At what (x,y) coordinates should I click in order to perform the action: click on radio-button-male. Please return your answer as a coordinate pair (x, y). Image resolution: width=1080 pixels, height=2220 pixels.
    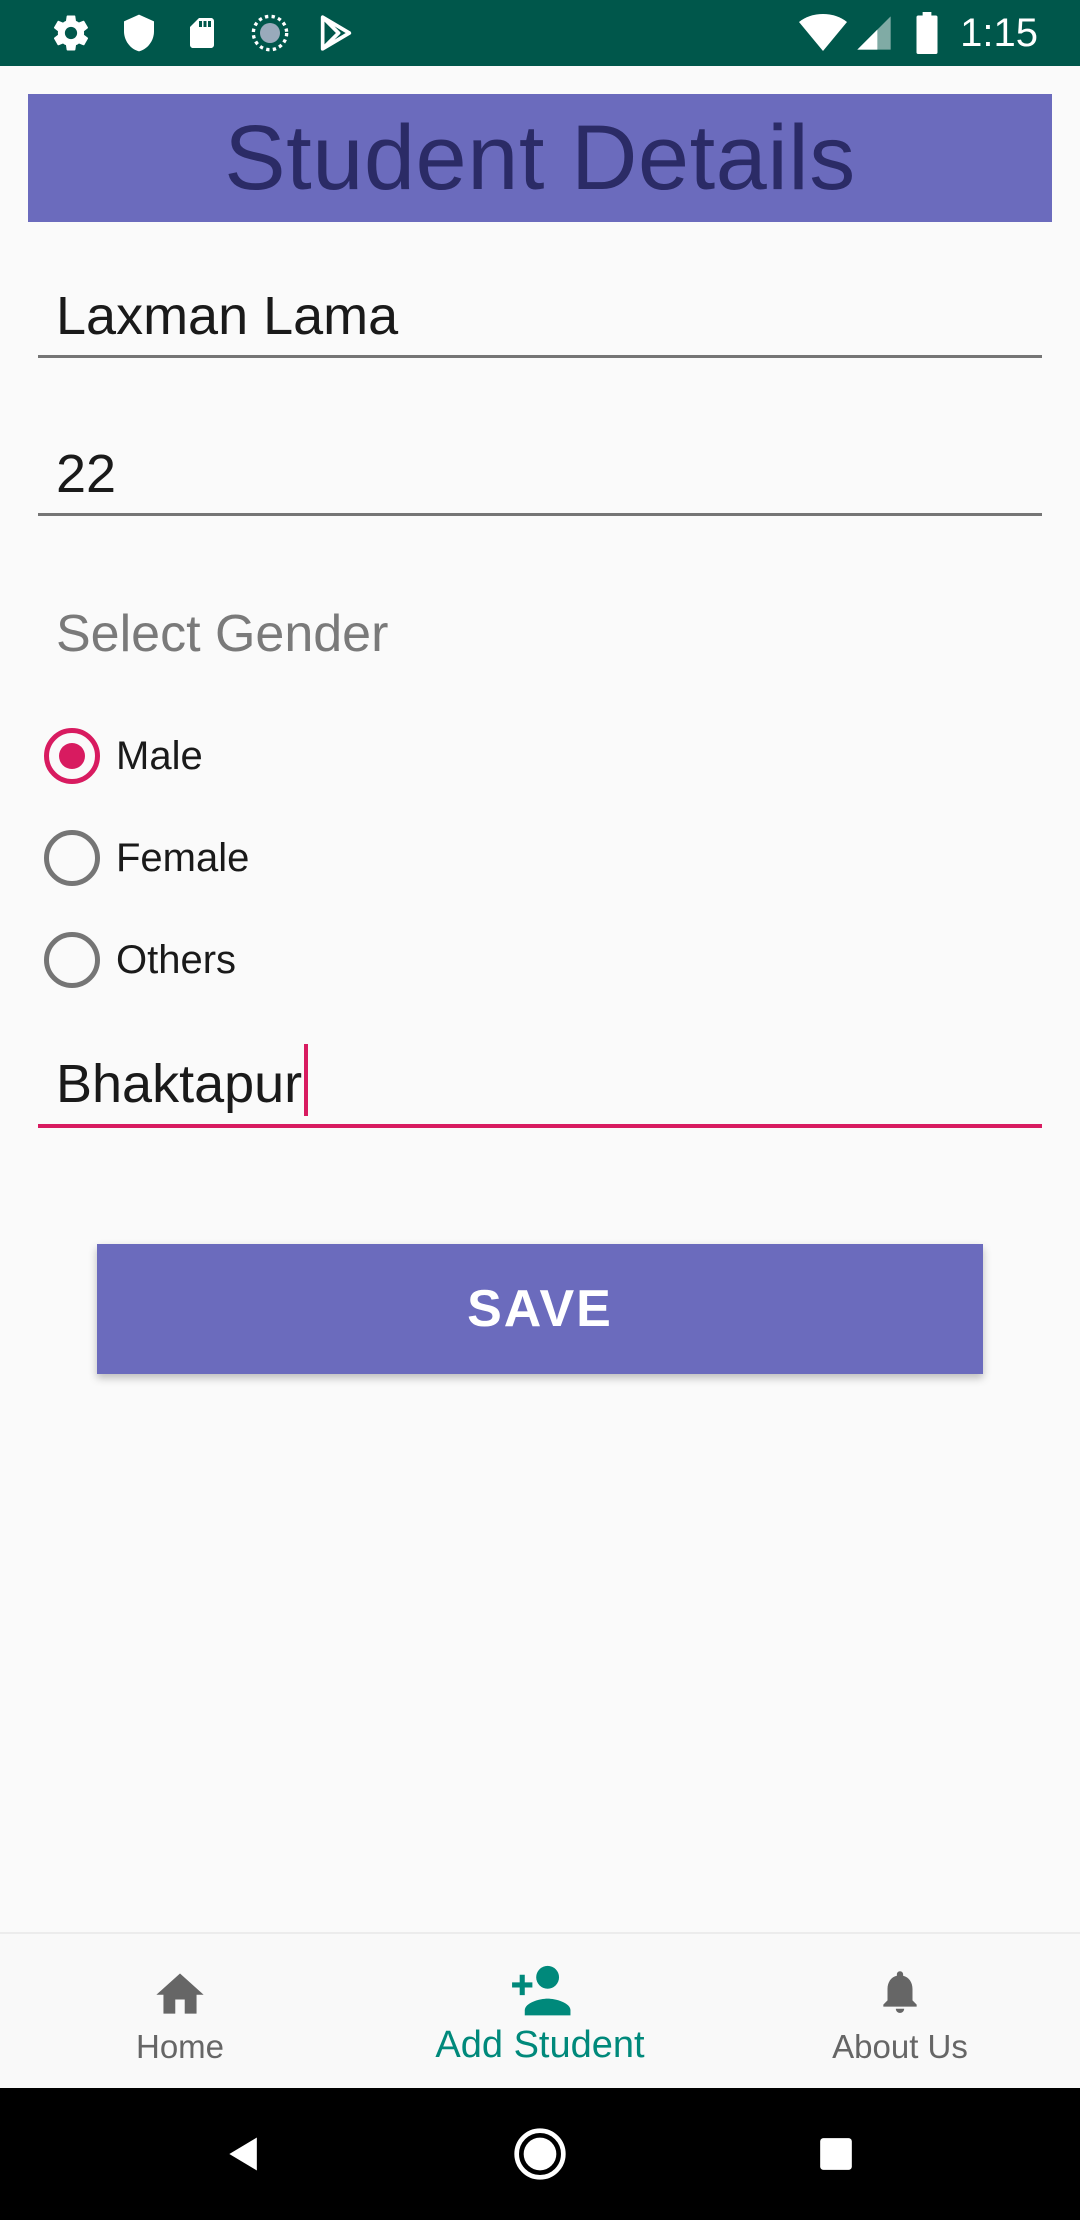
    Looking at the image, I should click on (72, 756).